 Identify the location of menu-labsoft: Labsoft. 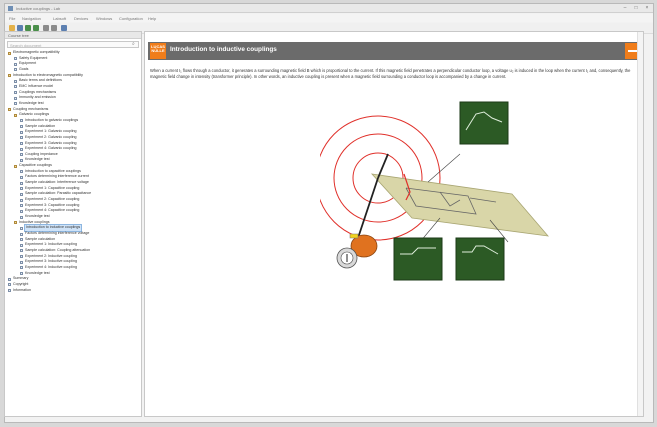
(59, 18).